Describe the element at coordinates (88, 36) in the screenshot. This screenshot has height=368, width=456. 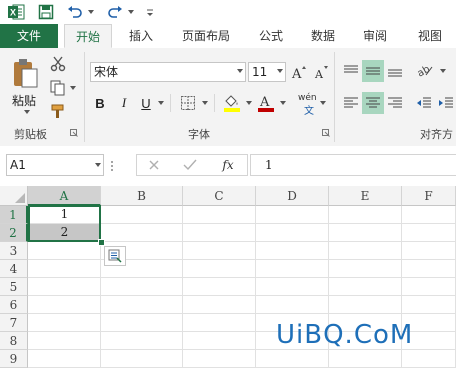
I see `tab-home: 开始` at that location.